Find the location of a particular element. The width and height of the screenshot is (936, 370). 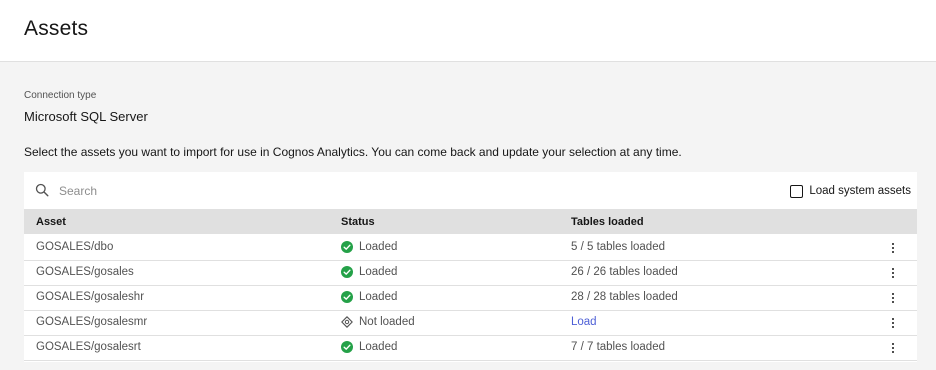

not-loaded-icon is located at coordinates (347, 322).